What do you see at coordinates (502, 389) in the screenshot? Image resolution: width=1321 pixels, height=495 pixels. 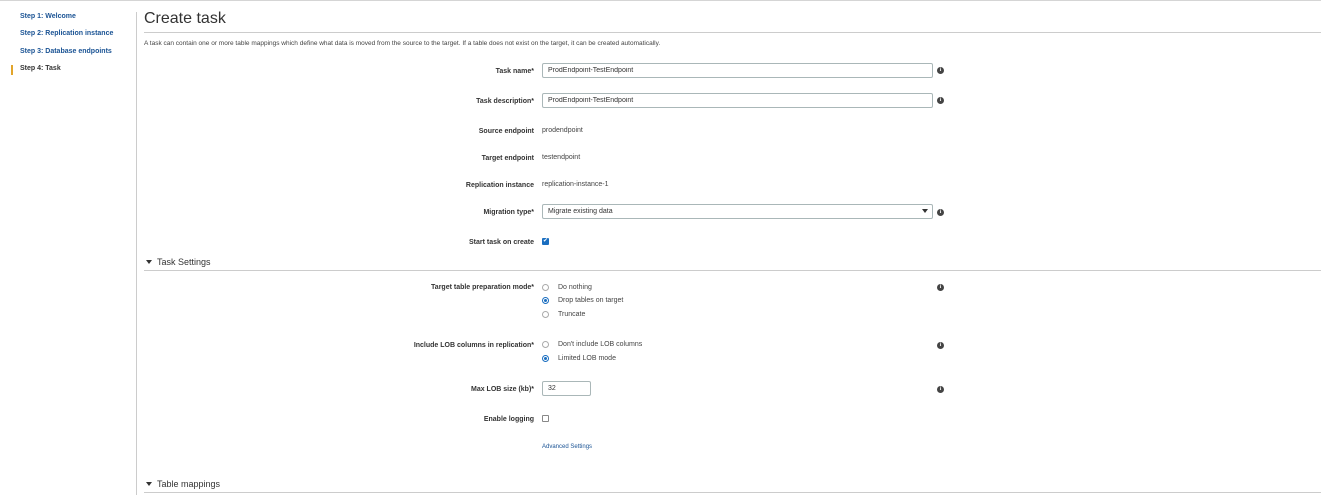 I see `max-lob-label: Max LOB size (kb)*` at bounding box center [502, 389].